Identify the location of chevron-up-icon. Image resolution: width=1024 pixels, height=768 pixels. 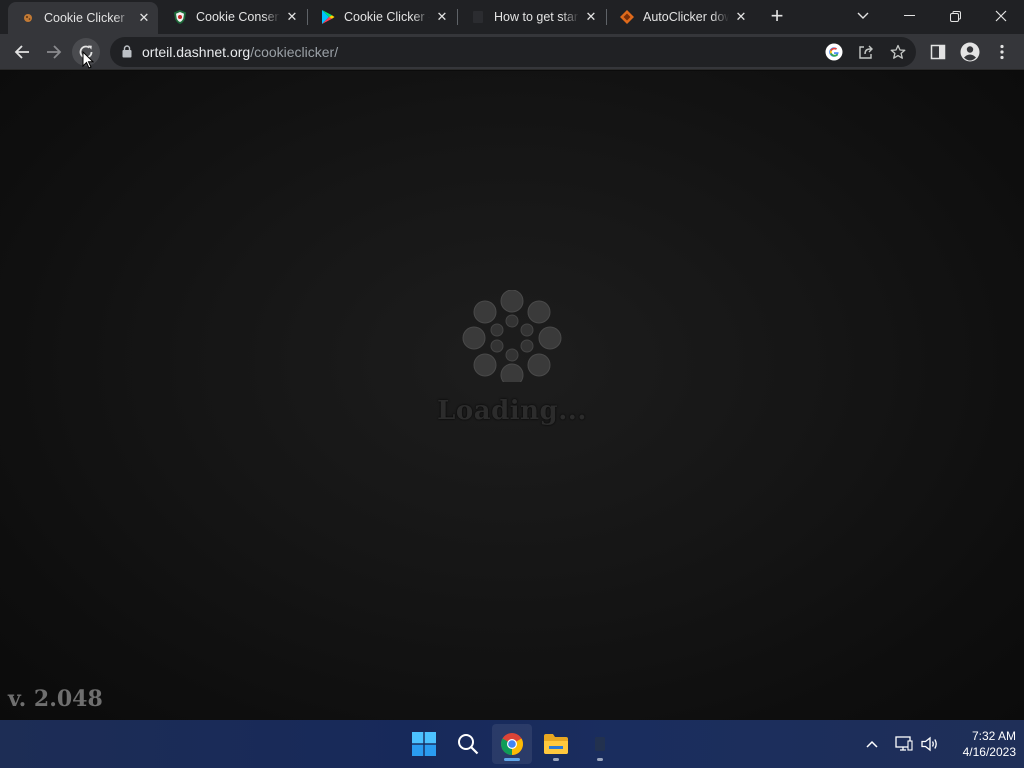
(872, 744).